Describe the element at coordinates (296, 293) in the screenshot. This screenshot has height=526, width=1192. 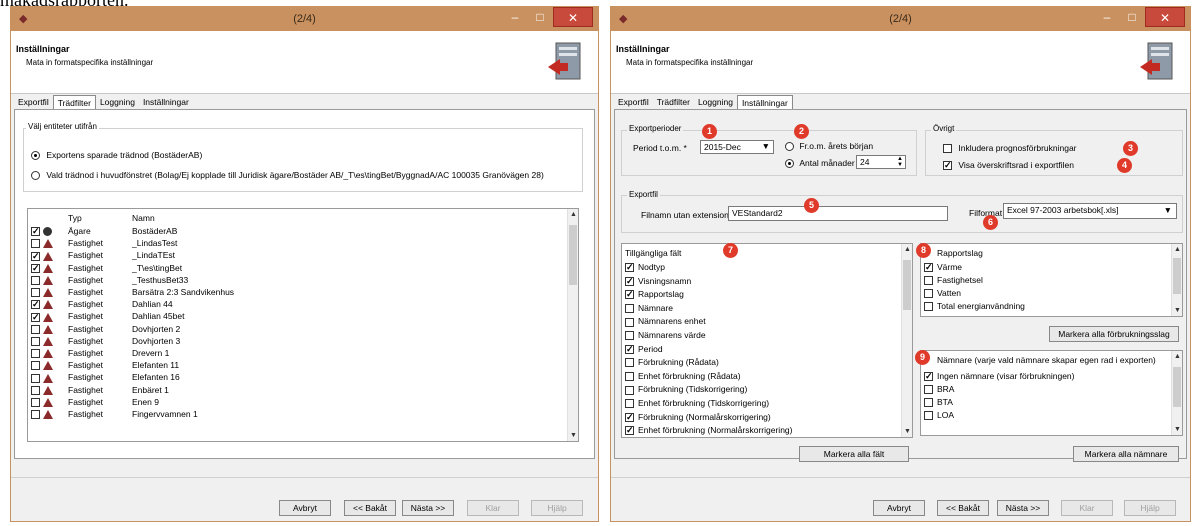
I see `table-row: Fastighet Barsätra 2:3 Sandvikenhus` at that location.